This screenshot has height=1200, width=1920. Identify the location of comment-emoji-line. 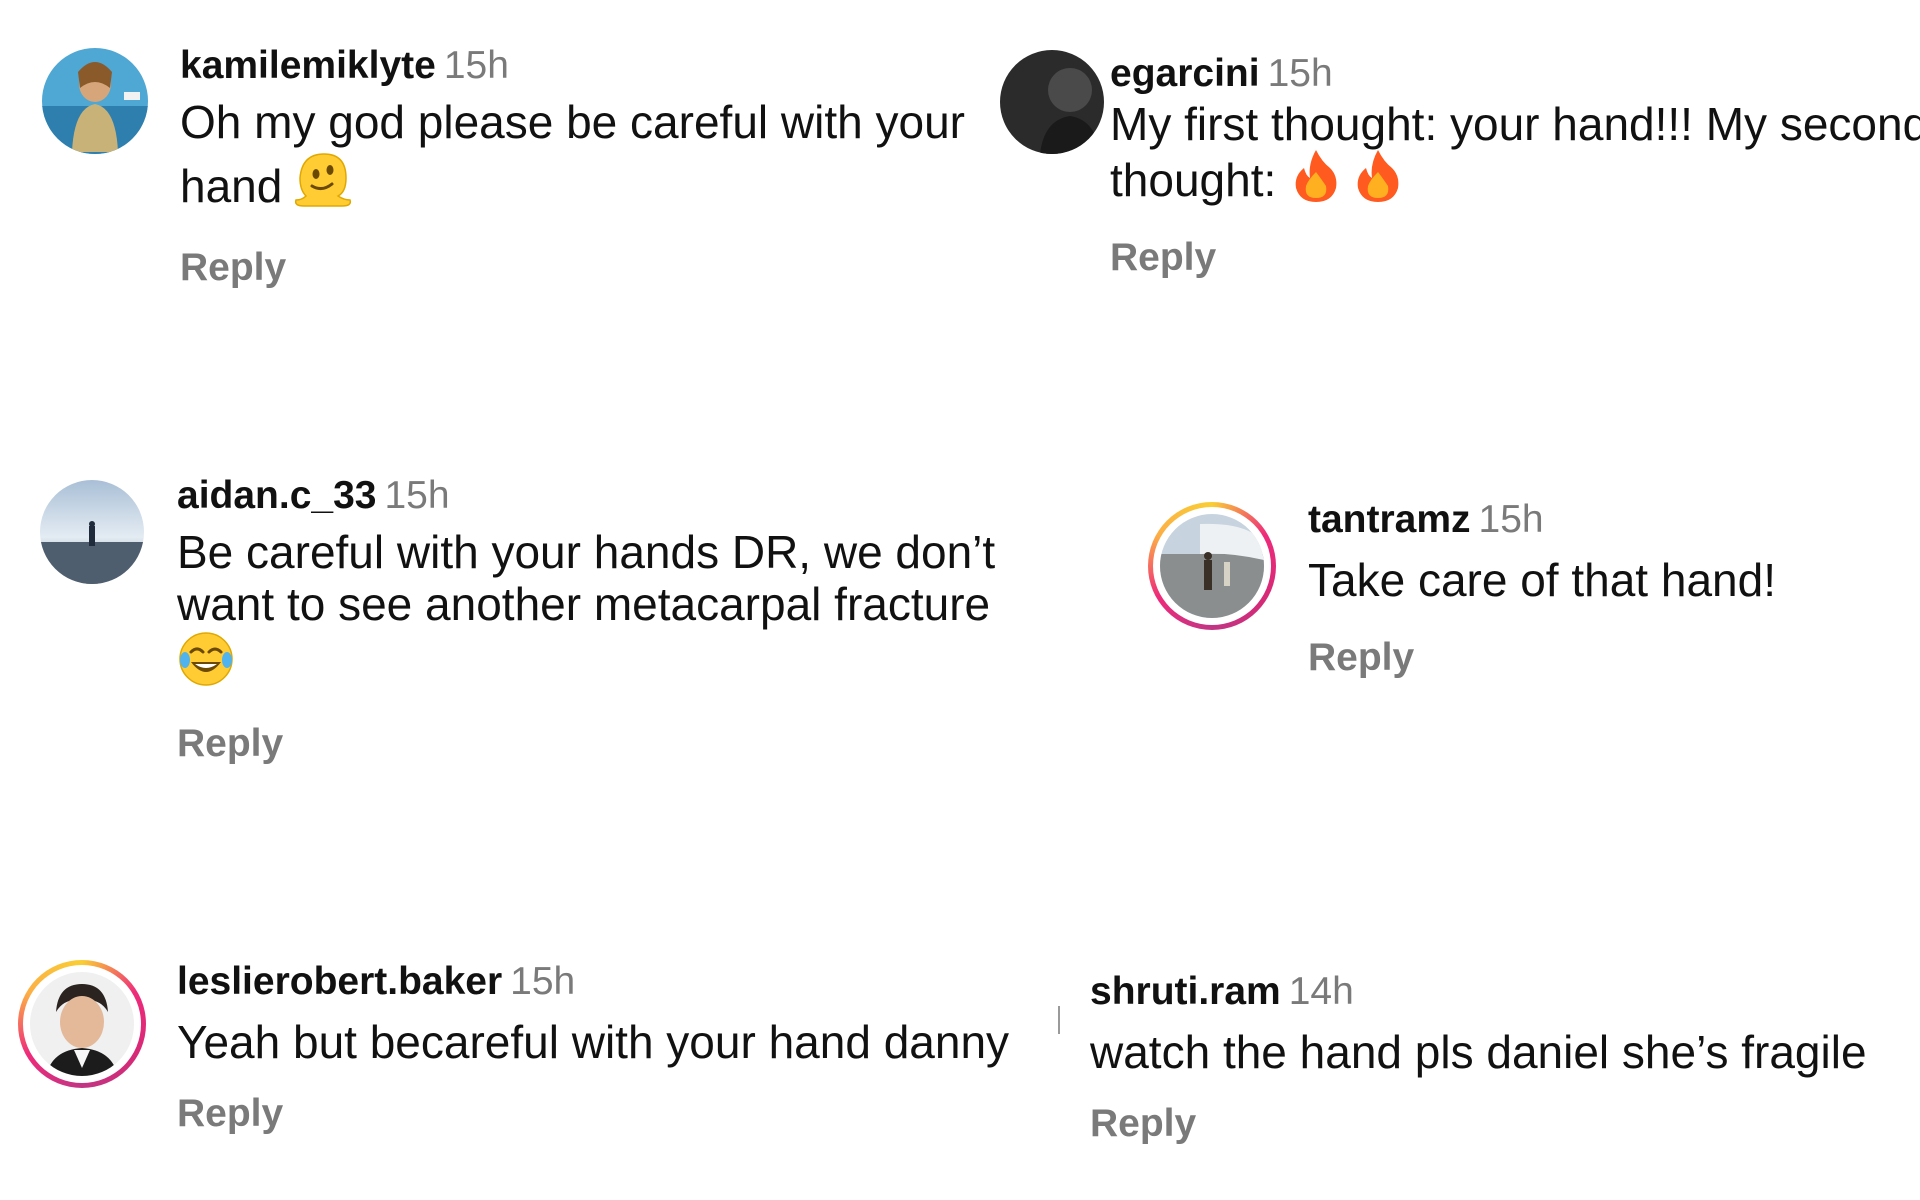
(617, 664).